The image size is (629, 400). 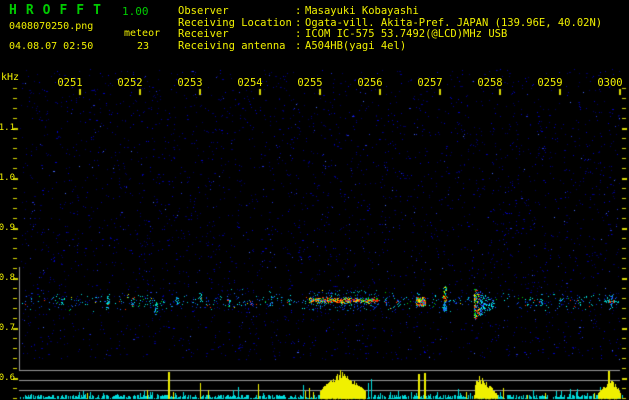 I want to click on info-label: Receiving antenna, so click(x=232, y=45).